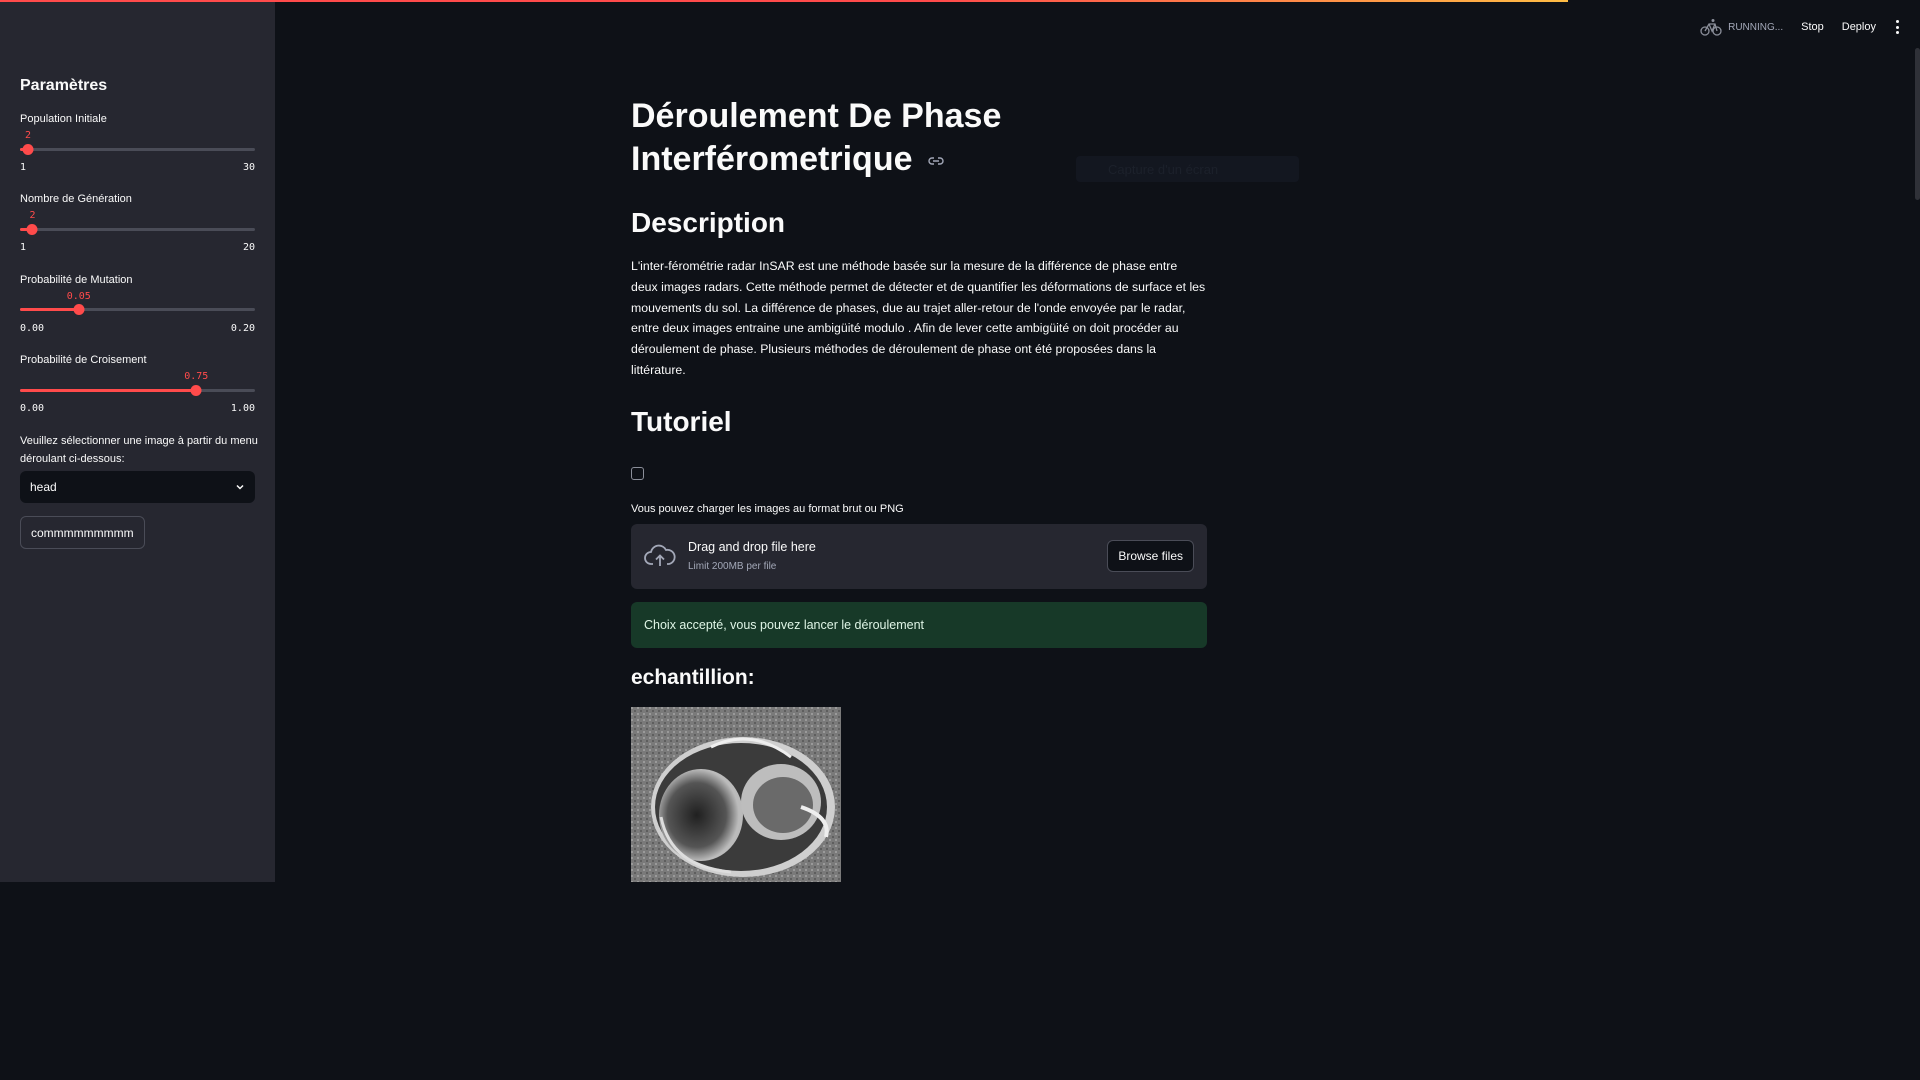 This screenshot has height=1080, width=1920. What do you see at coordinates (708, 222) in the screenshot?
I see `description-heading: Description` at bounding box center [708, 222].